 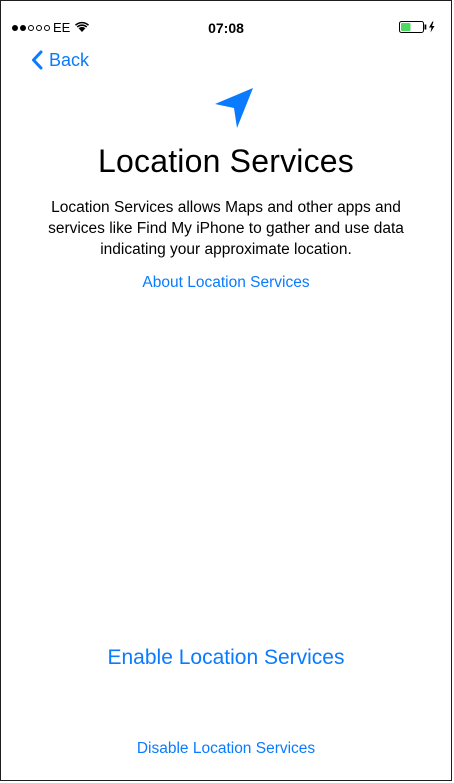 I want to click on about-location-services-link: About Location Services, so click(x=226, y=283).